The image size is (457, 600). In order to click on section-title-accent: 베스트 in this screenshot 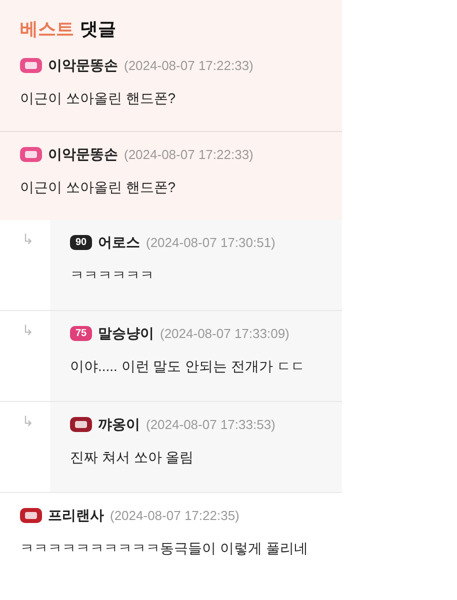, I will do `click(47, 29)`.